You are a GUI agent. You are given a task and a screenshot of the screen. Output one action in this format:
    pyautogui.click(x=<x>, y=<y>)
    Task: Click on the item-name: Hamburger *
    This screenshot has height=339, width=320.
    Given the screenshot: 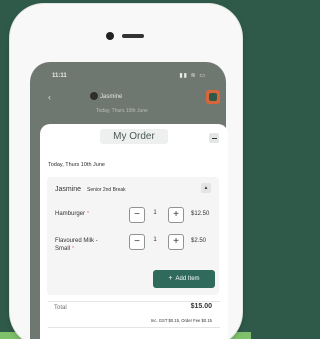 What is the action you would take?
    pyautogui.click(x=72, y=214)
    